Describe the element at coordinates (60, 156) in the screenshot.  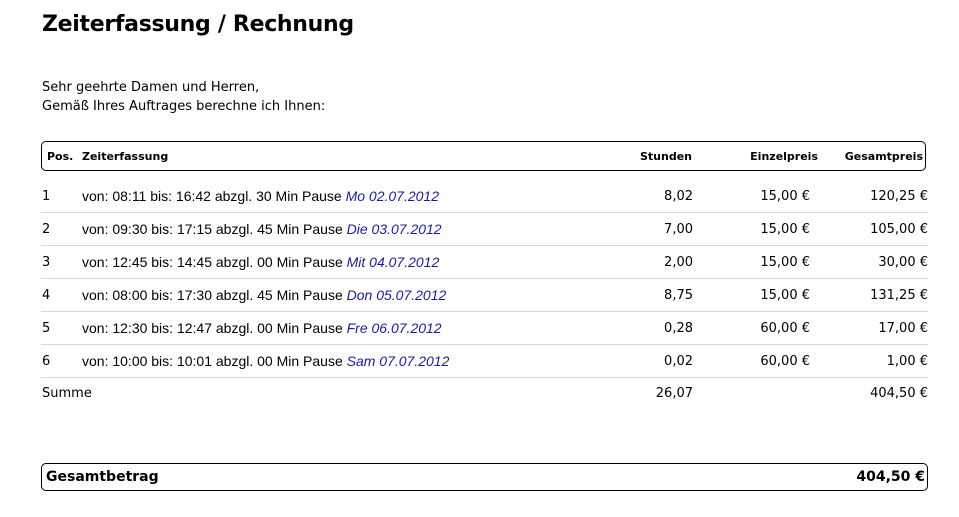
I see `header-pos: Pos.` at that location.